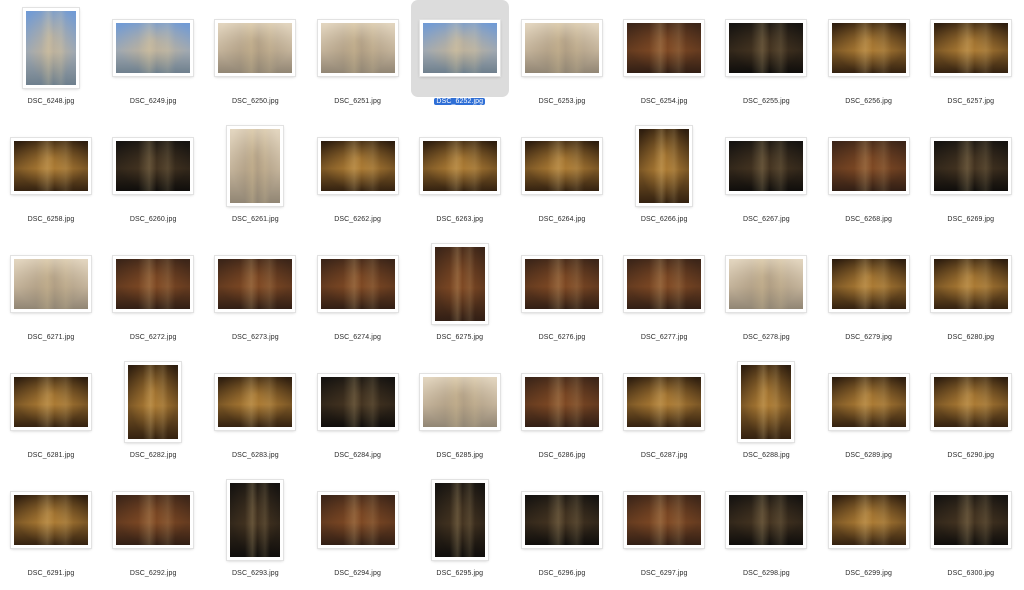 The image size is (1024, 590). I want to click on file-name-label: DSC_6251.jpg, so click(358, 101).